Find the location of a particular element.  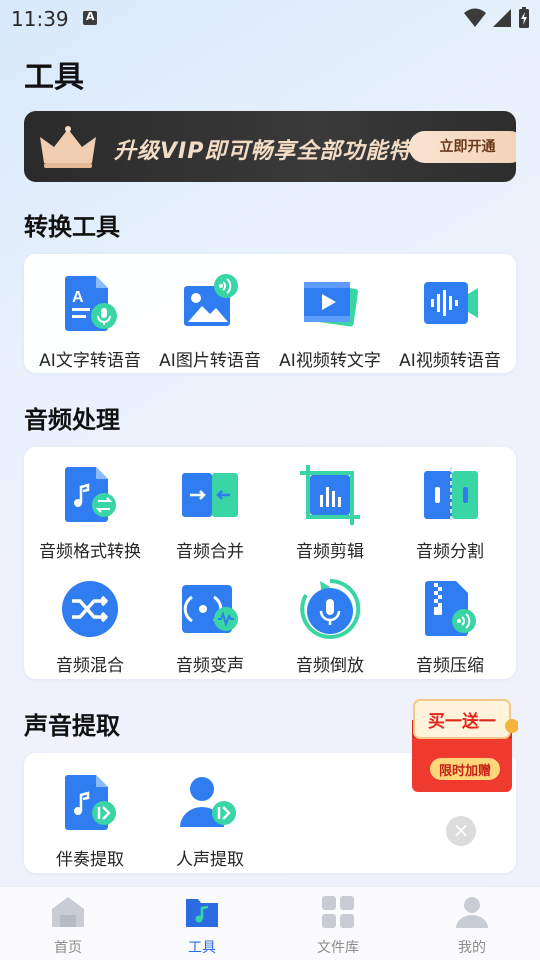

audio-compress-icon is located at coordinates (450, 608).